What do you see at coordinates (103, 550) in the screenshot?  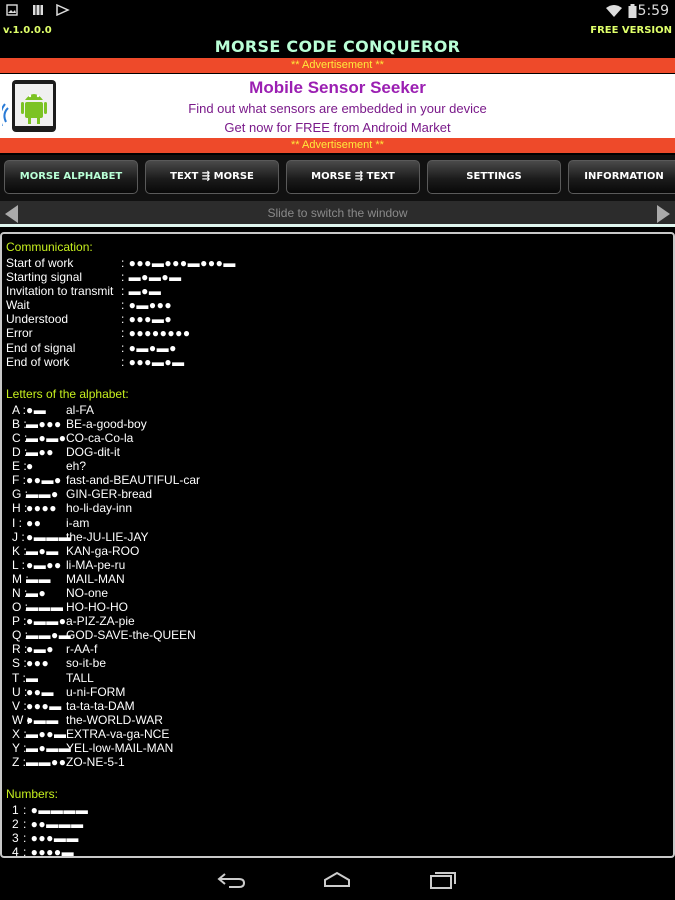 I see `letter-mnemonic: KAN-ga-ROO` at bounding box center [103, 550].